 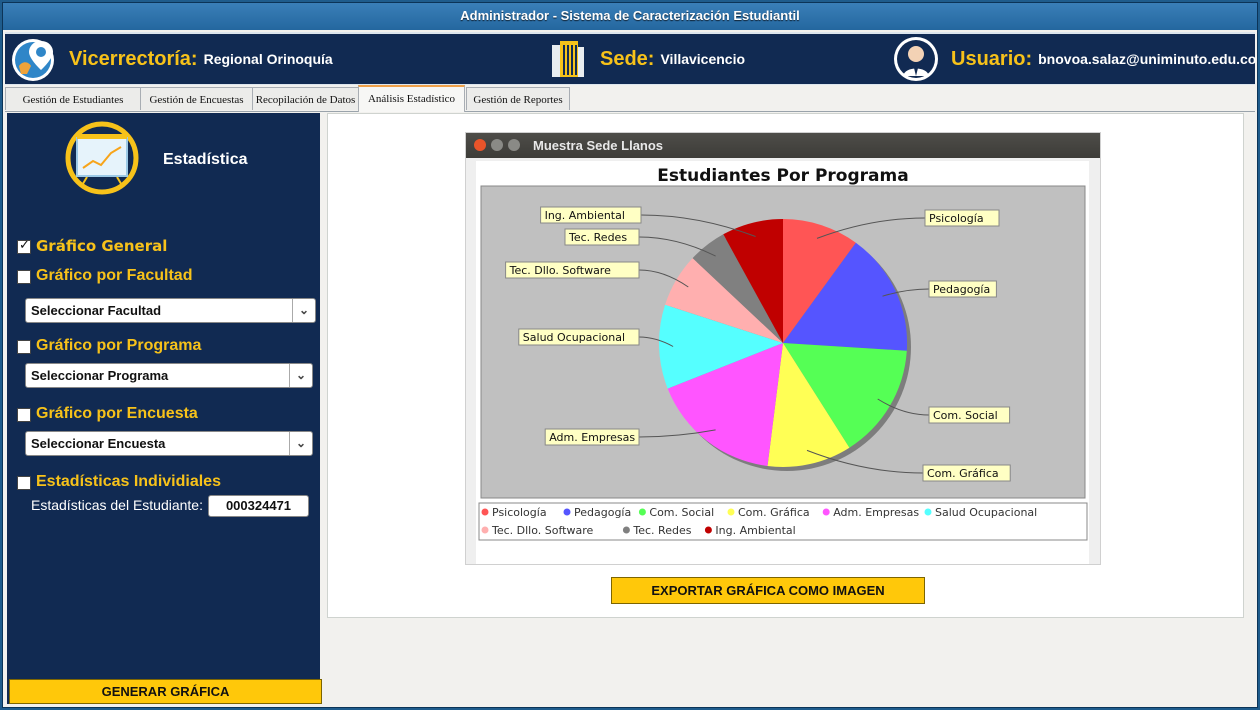 What do you see at coordinates (963, 473) in the screenshot?
I see `pie-label-com-grafica: Com. Gráfica` at bounding box center [963, 473].